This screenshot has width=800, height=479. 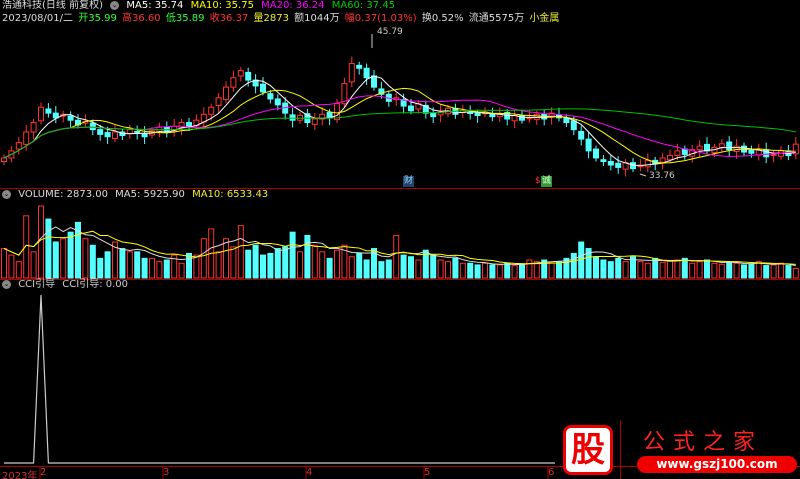 I want to click on x-label-year: 2023年, so click(x=20, y=475).